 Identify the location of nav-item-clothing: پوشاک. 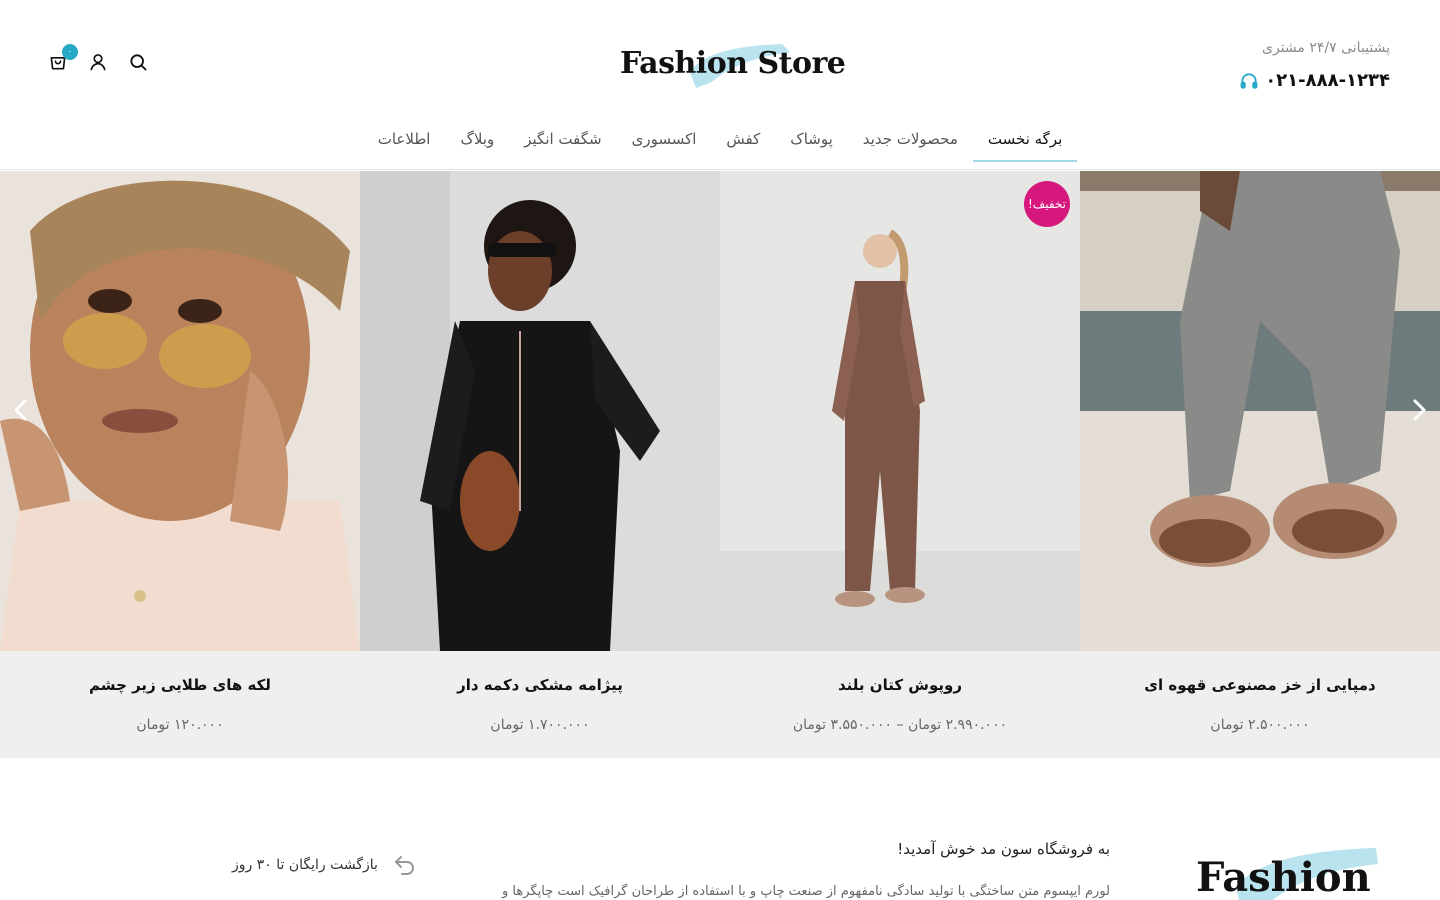
(811, 141).